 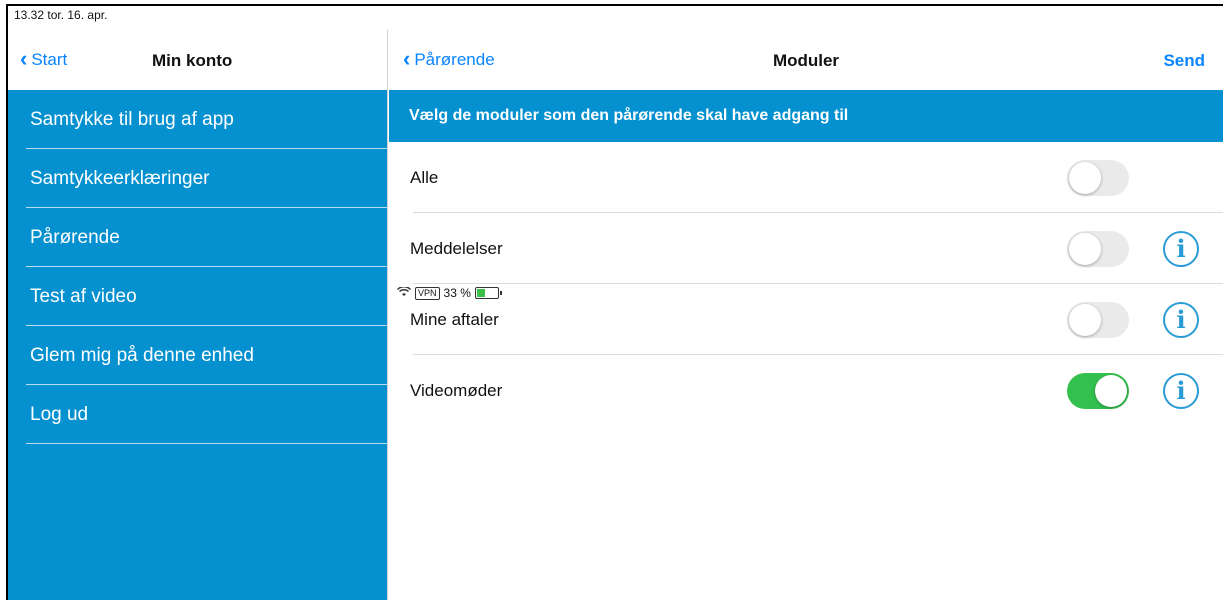 I want to click on chevron-left-icon: ‹, so click(x=24, y=58).